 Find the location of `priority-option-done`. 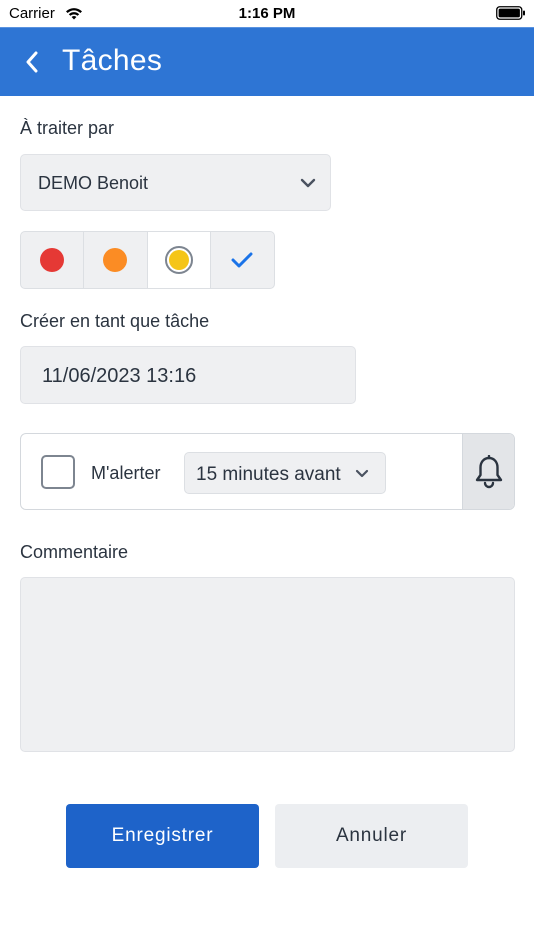

priority-option-done is located at coordinates (242, 260).